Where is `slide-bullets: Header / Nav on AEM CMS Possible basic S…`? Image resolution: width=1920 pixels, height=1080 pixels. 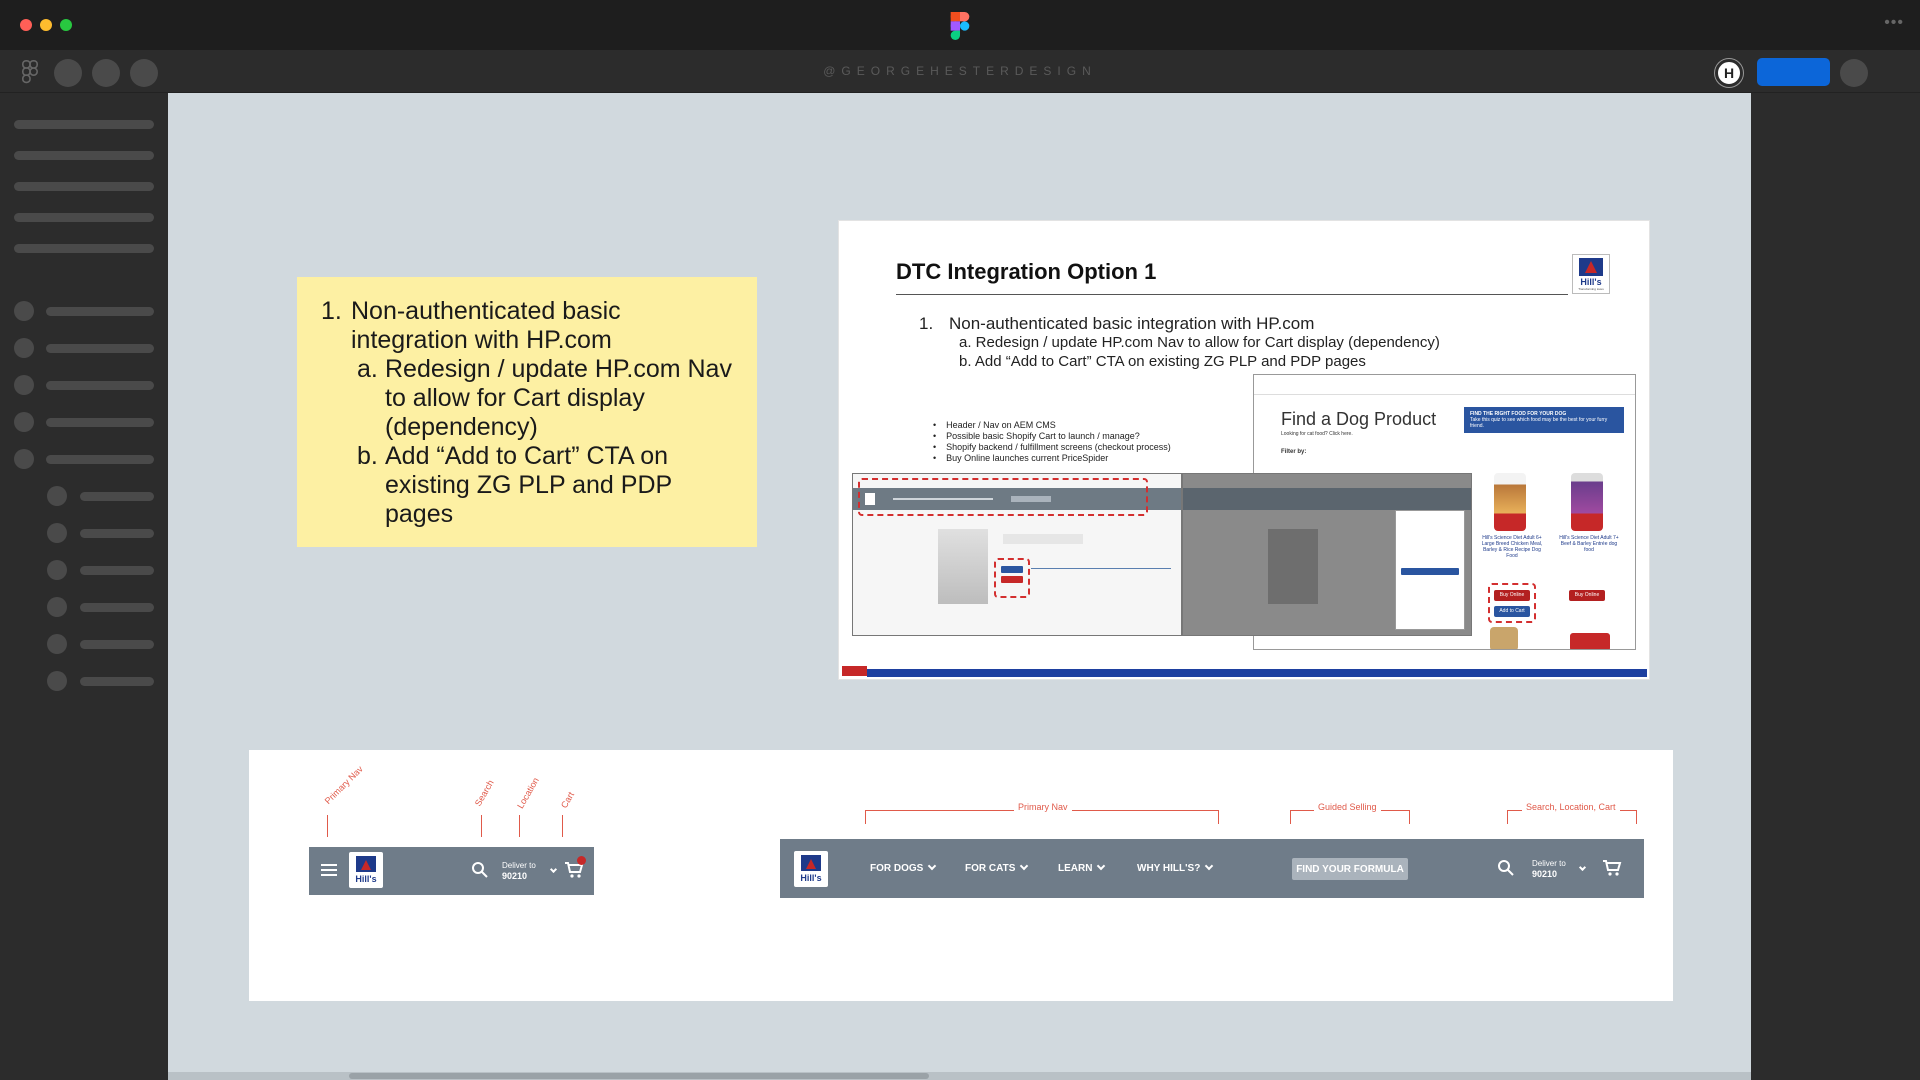 slide-bullets: Header / Nav on AEM CMS Possible basic S… is located at coordinates (1058, 442).